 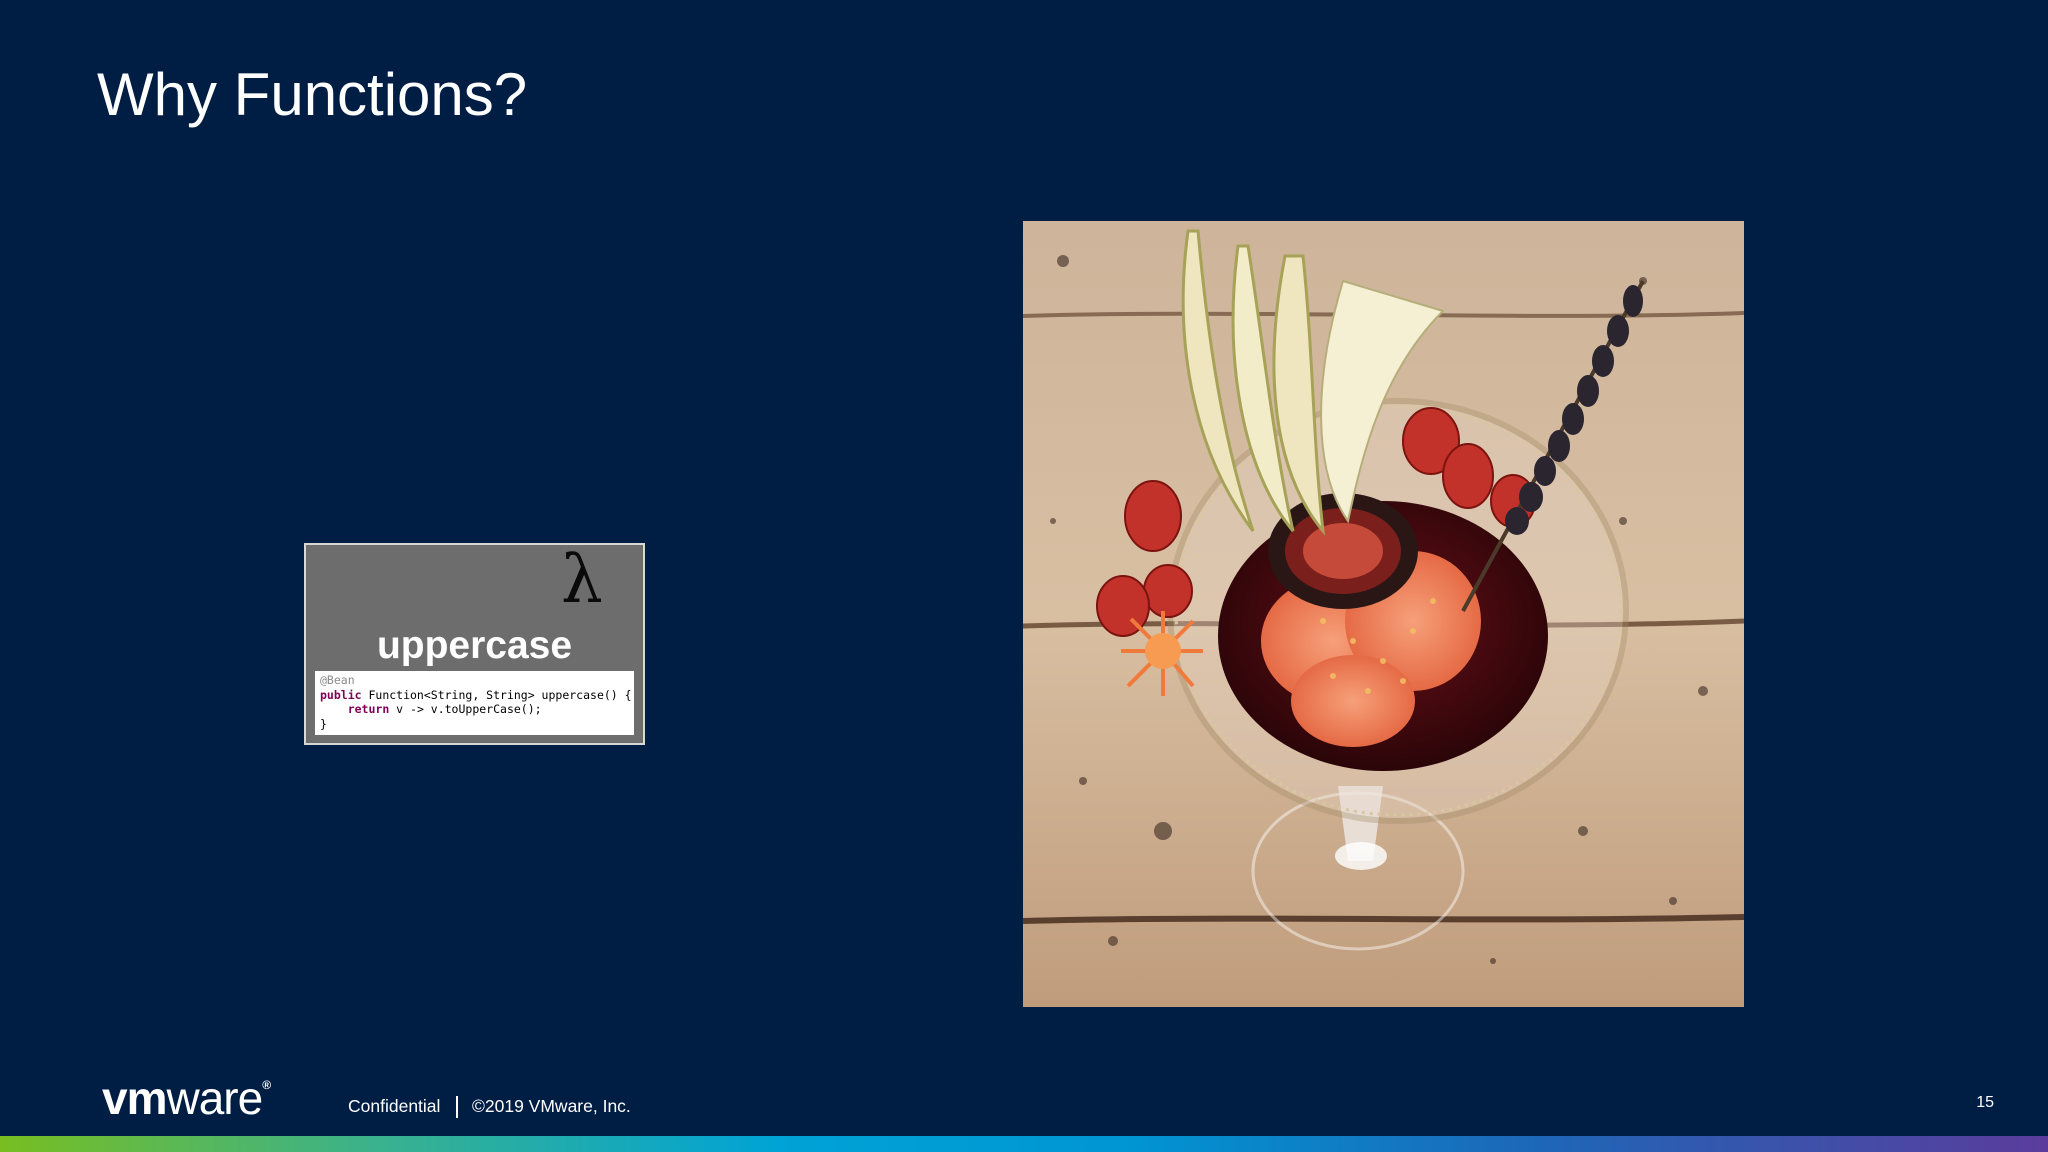 What do you see at coordinates (341, 694) in the screenshot?
I see `code-keyword-public: public` at bounding box center [341, 694].